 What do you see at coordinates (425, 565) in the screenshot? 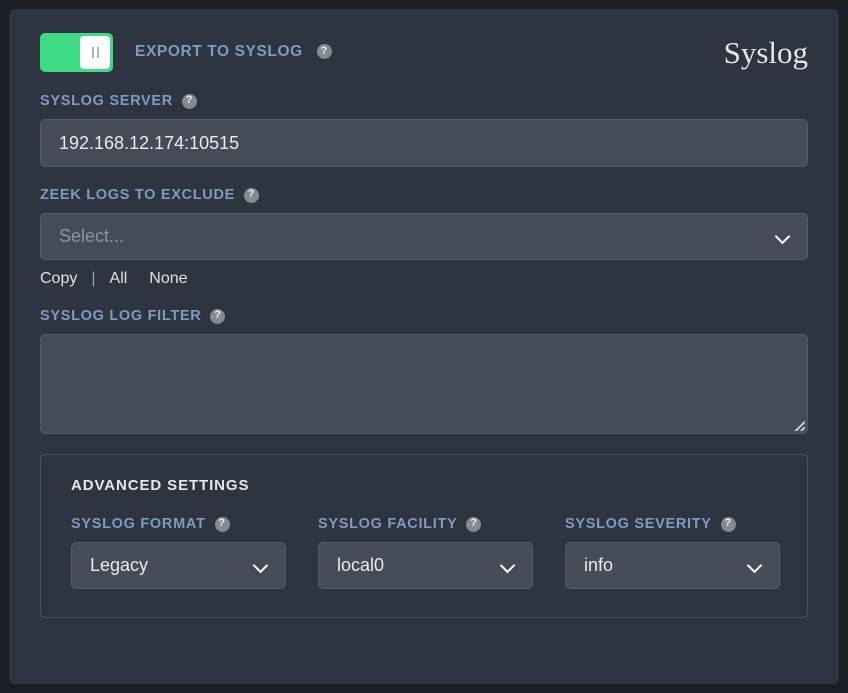
I see `syslog-facility-select: local0` at bounding box center [425, 565].